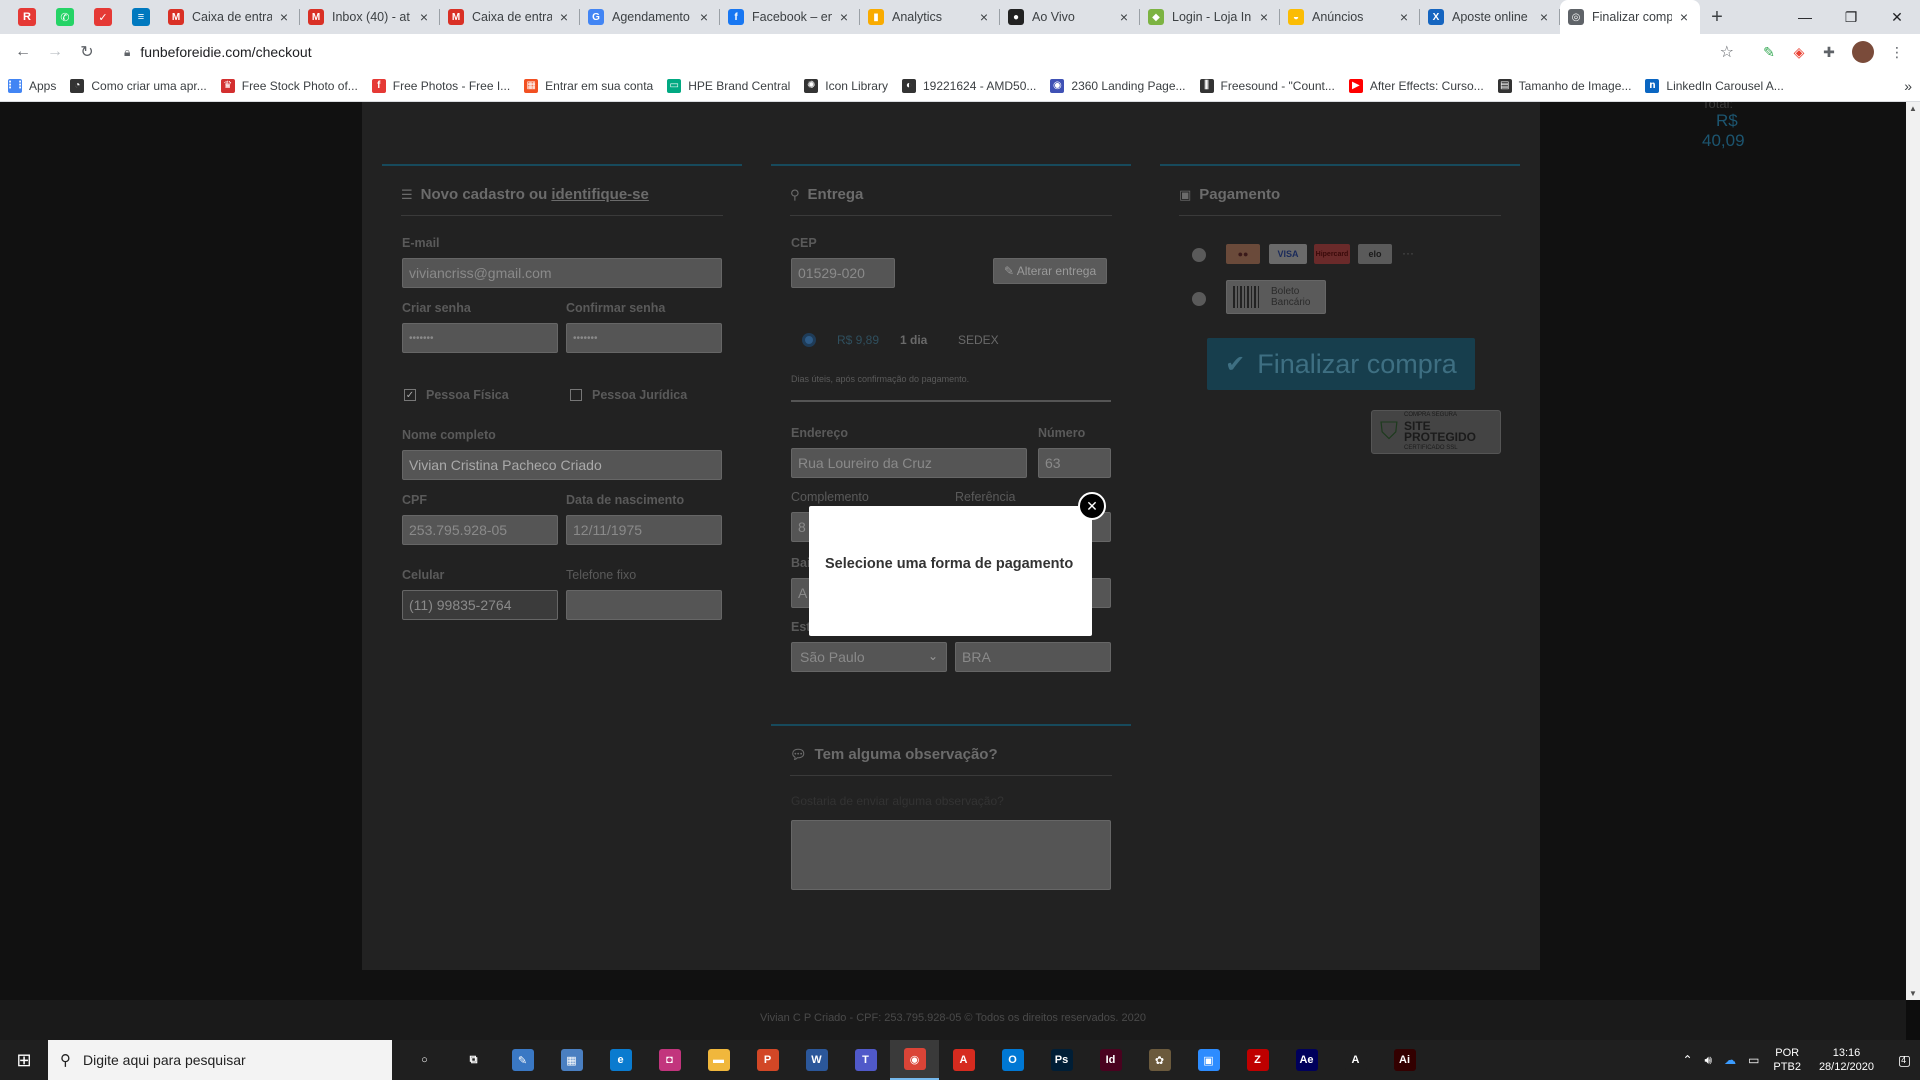 Image resolution: width=1920 pixels, height=1080 pixels. I want to click on taskbar-app: ⧉, so click(473, 1060).